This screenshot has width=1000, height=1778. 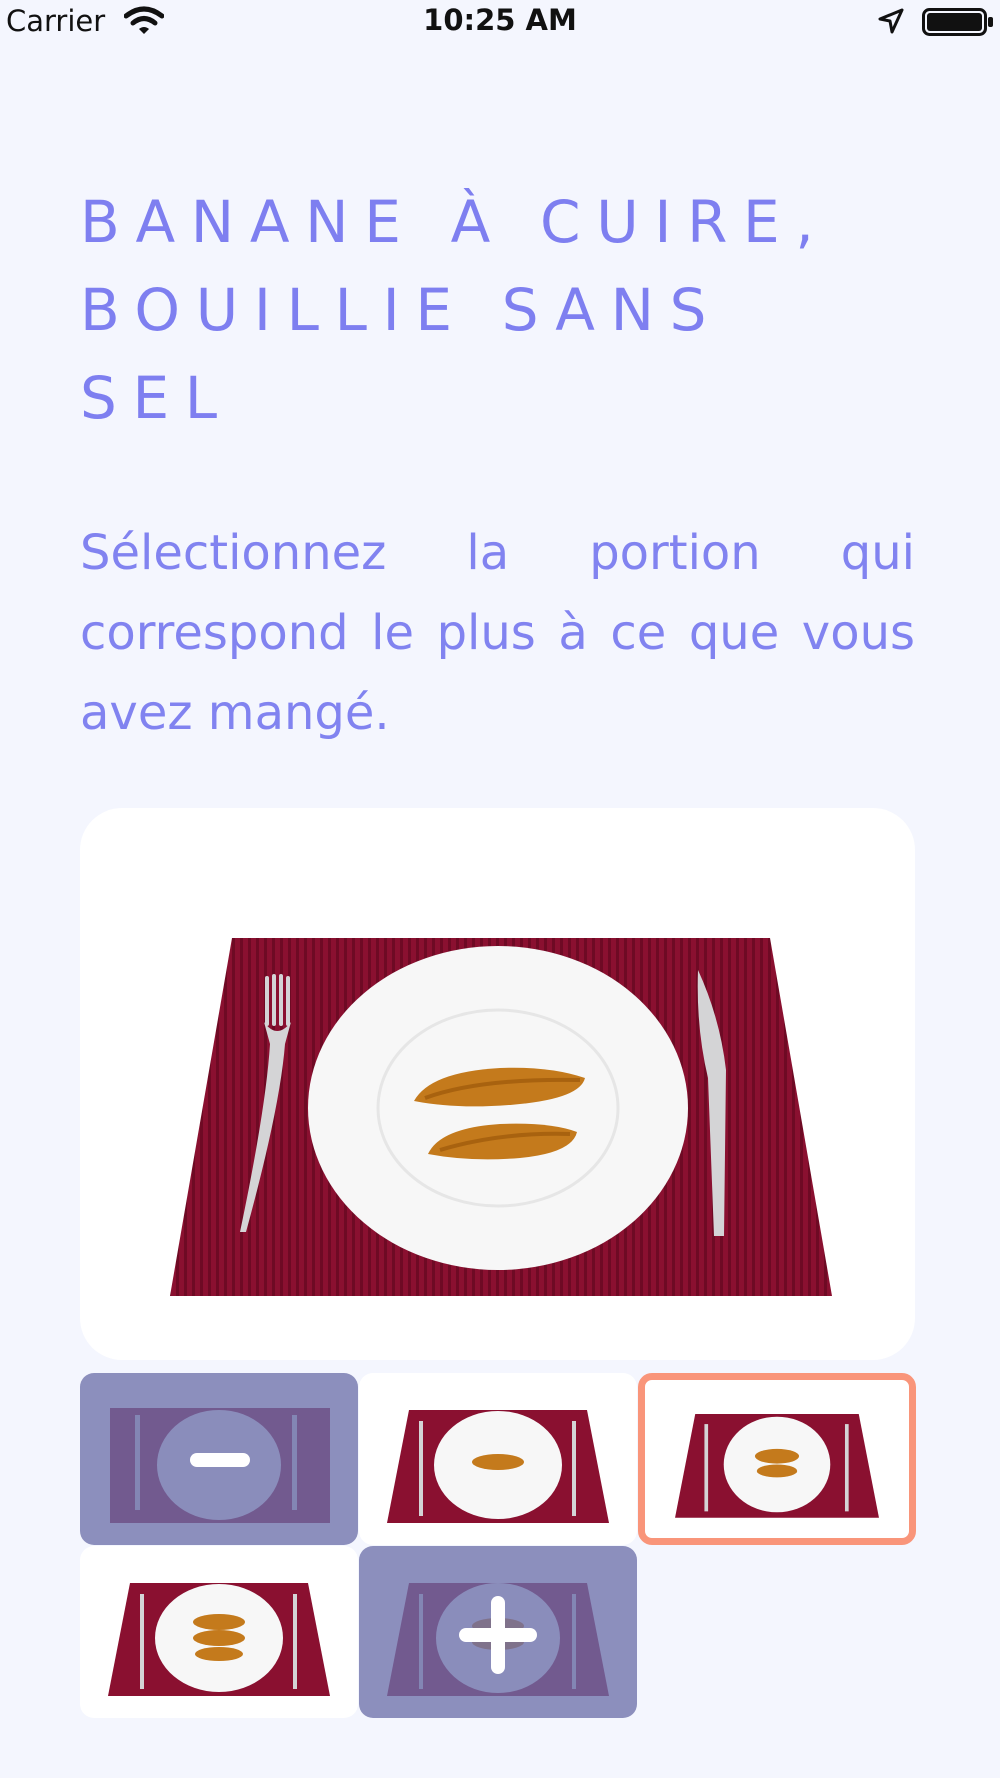 What do you see at coordinates (498, 1635) in the screenshot?
I see `plus-icon` at bounding box center [498, 1635].